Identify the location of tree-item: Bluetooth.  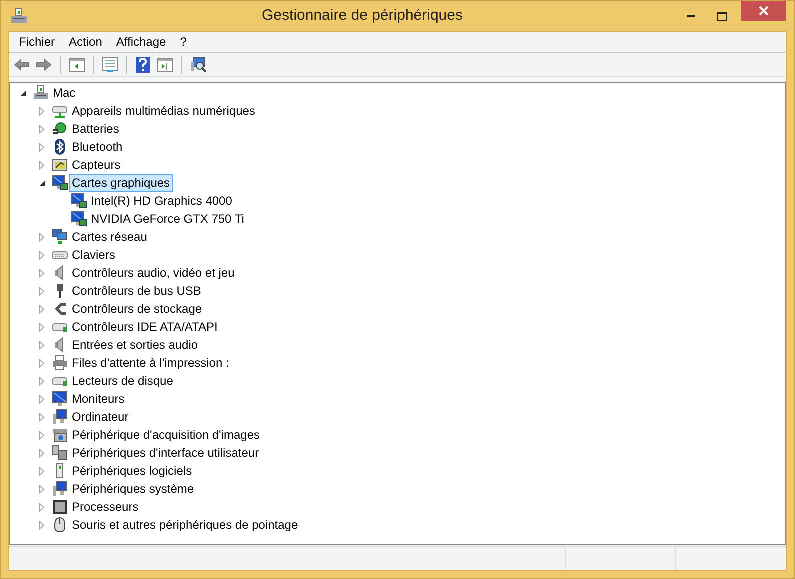
(97, 147).